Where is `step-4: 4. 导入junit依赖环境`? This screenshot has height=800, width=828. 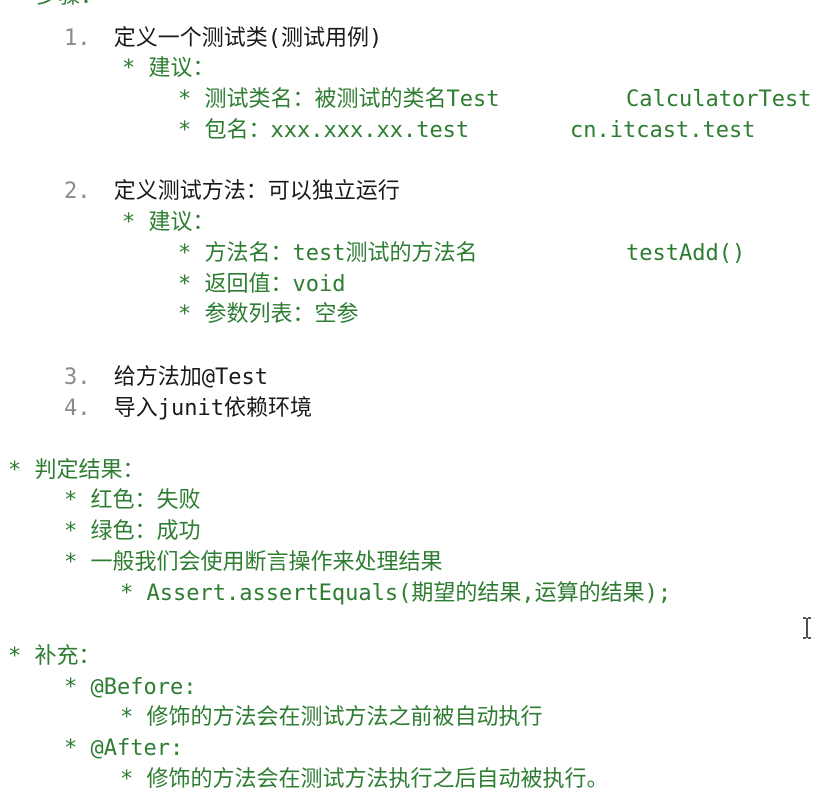
step-4: 4. 导入junit依赖环境 is located at coordinates (188, 409).